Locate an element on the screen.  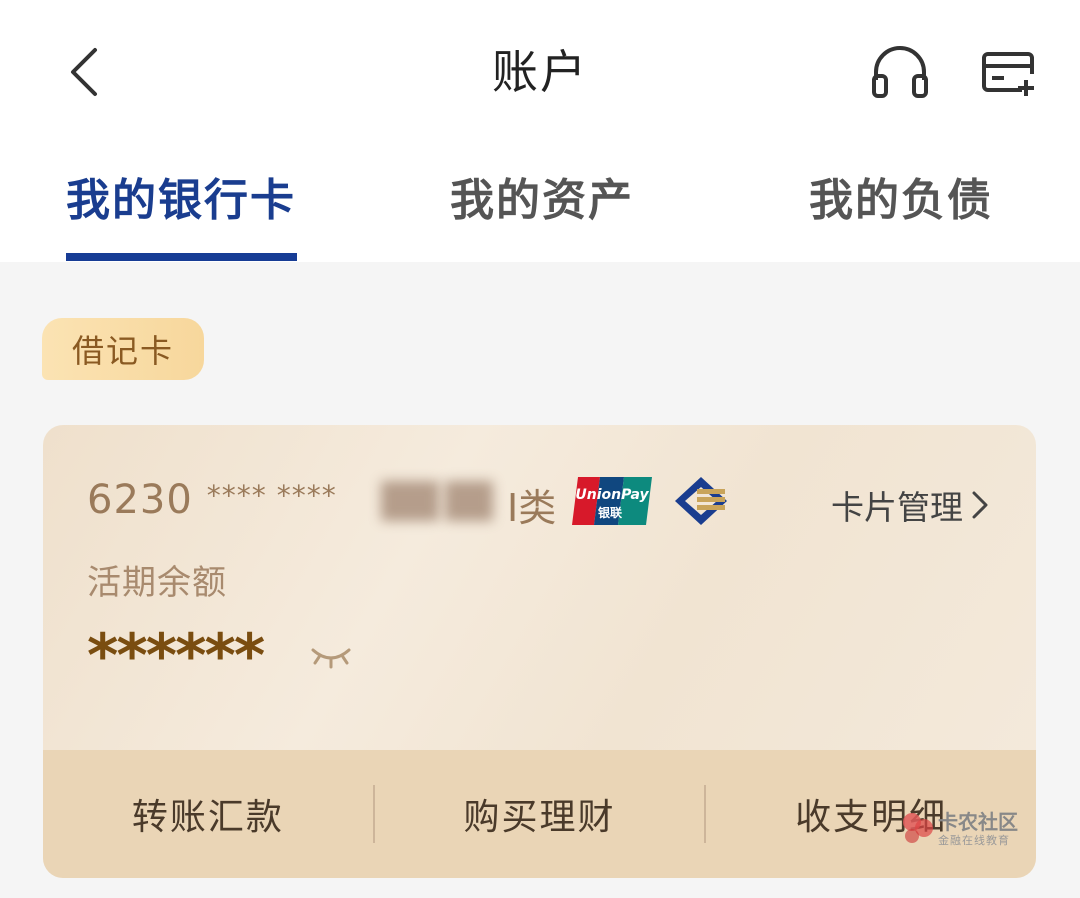
tab-active-indicator is located at coordinates (181, 257).